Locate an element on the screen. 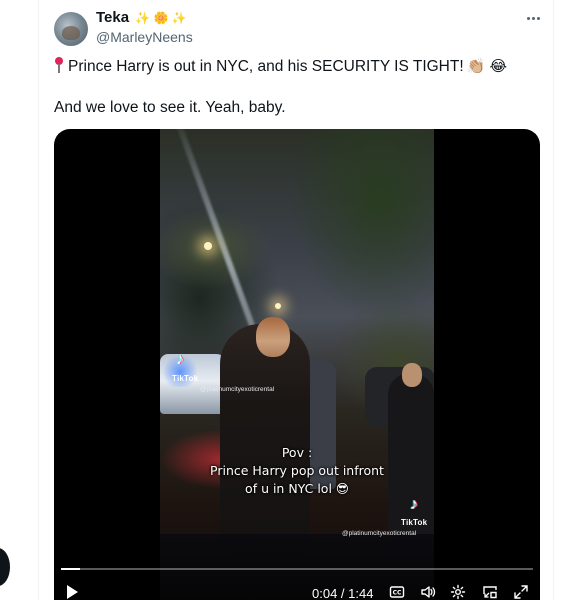  picture-in-picture-icon is located at coordinates (490, 592).